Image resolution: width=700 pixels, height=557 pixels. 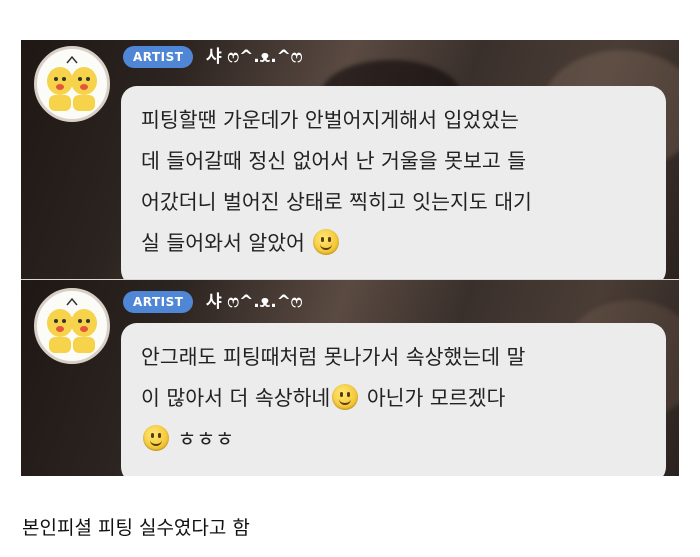 What do you see at coordinates (136, 528) in the screenshot?
I see `post-caption: 본인피셜 피팅 실수였다고 함` at bounding box center [136, 528].